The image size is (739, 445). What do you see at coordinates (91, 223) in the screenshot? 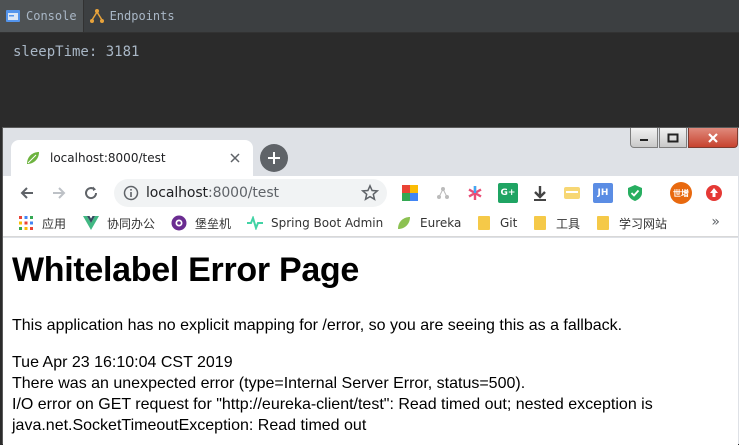
I see `vue-logo-icon` at bounding box center [91, 223].